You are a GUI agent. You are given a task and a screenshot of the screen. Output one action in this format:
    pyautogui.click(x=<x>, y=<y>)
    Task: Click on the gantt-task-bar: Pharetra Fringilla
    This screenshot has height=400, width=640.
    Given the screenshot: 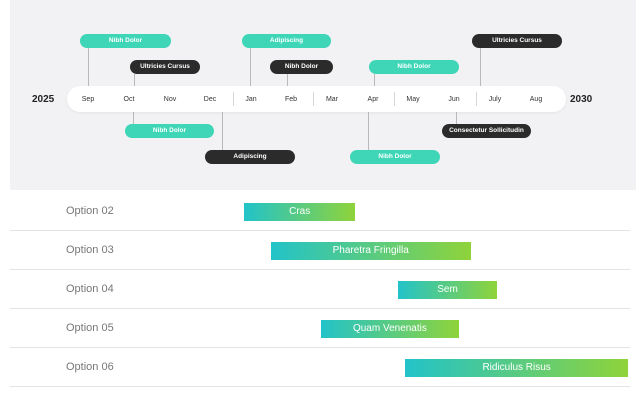 What is the action you would take?
    pyautogui.click(x=370, y=251)
    